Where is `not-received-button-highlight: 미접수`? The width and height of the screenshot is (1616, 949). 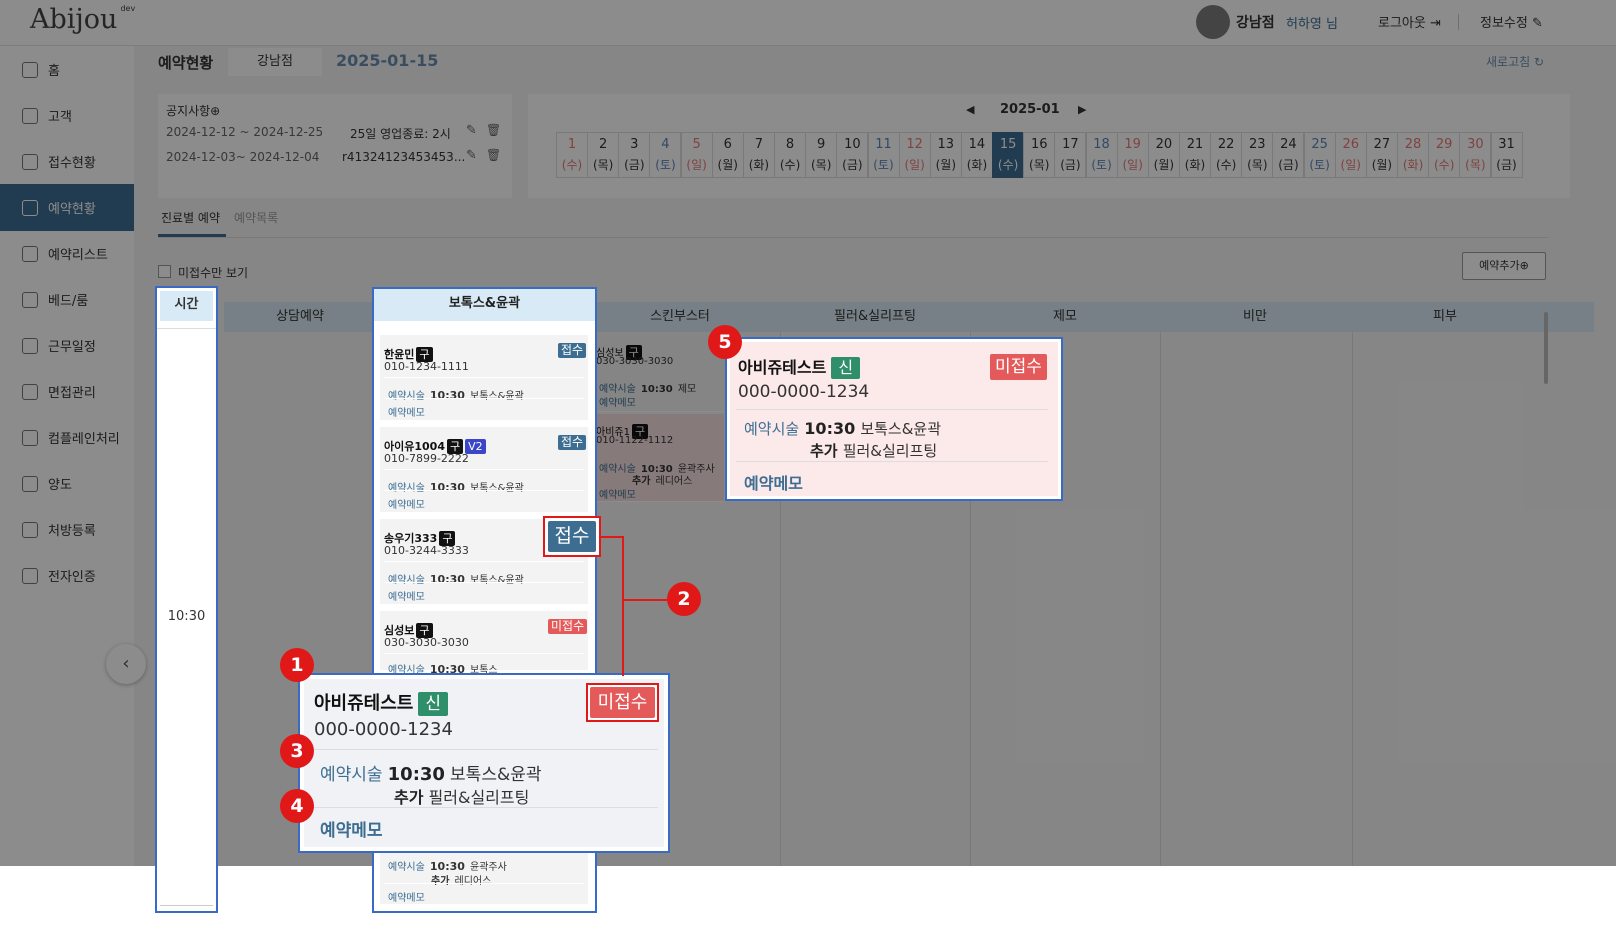
not-received-button-highlight: 미접수 is located at coordinates (622, 702).